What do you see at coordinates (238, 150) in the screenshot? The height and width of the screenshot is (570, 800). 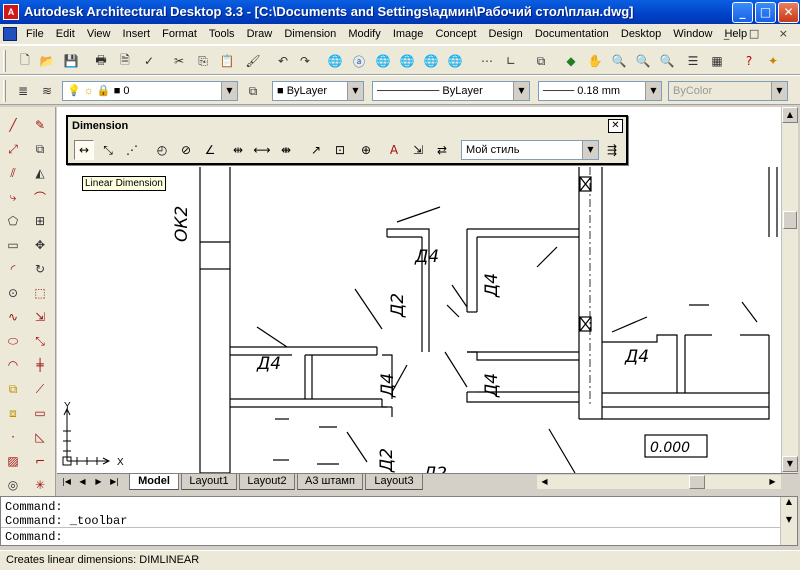 I see `quick-dimension-icon: ⇹` at bounding box center [238, 150].